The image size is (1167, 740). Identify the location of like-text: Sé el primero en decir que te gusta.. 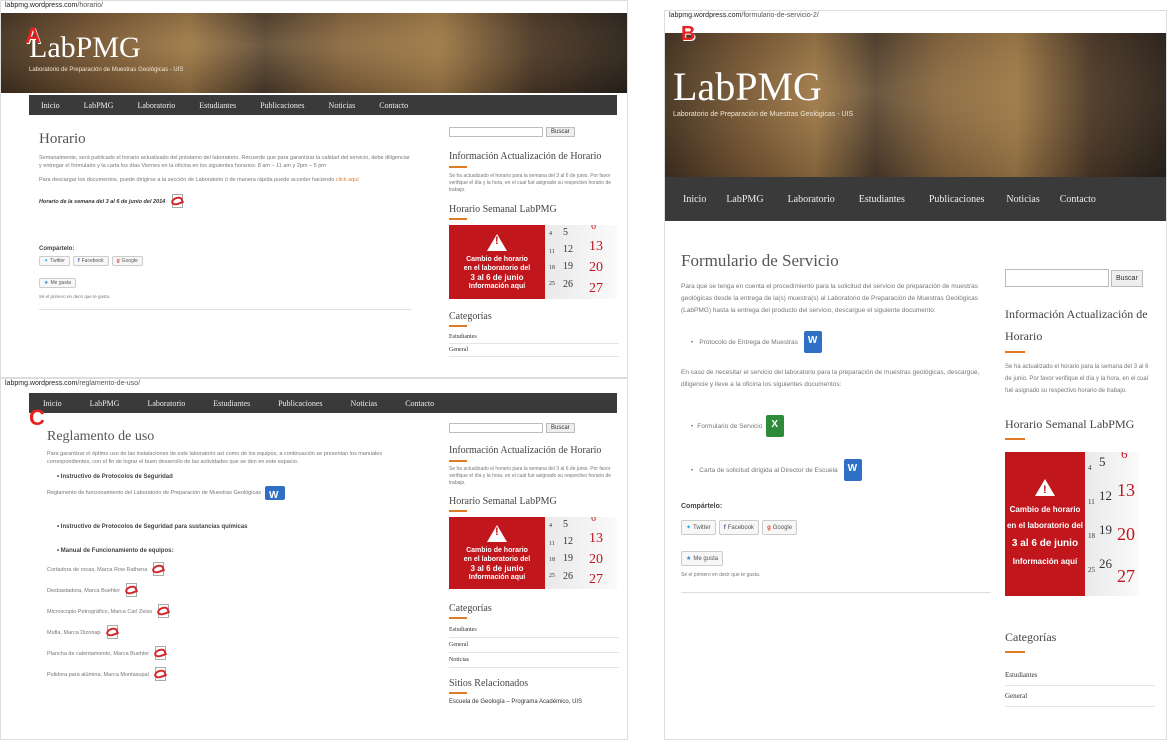
(721, 575).